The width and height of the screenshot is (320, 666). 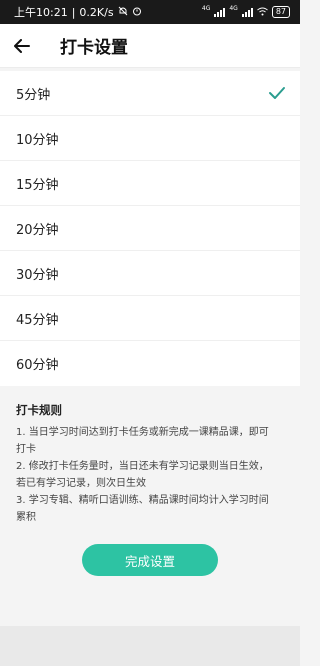 What do you see at coordinates (142, 500) in the screenshot?
I see `rule-line: 3. 学习专辑、精听口语训练、精品课时间均计入学习时间` at bounding box center [142, 500].